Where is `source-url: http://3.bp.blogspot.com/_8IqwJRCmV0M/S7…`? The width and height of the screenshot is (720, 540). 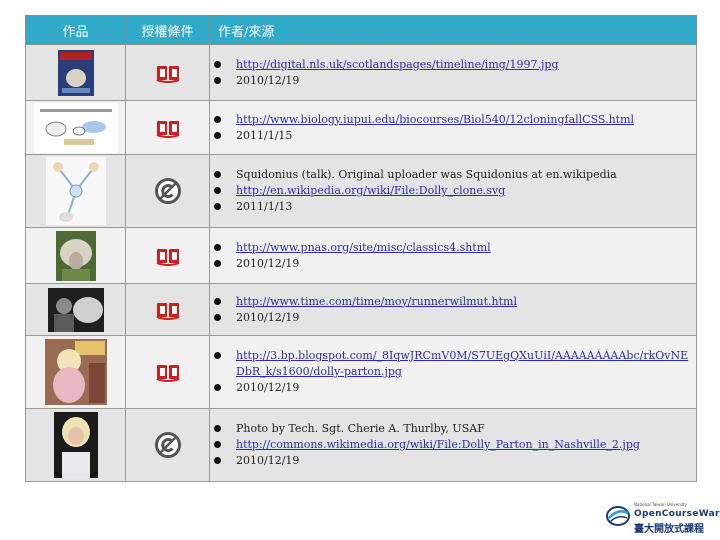 source-url: http://3.bp.blogspot.com/_8IqwJRCmV0M/S7… is located at coordinates (462, 363).